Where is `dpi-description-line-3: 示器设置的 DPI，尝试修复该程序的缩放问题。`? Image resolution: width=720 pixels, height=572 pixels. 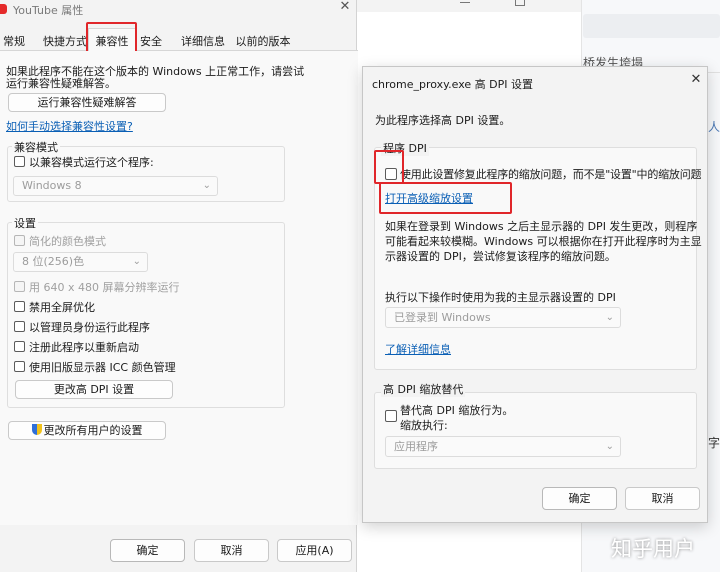 dpi-description-line-3: 示器设置的 DPI，尝试修复该程序的缩放问题。 is located at coordinates (500, 256).